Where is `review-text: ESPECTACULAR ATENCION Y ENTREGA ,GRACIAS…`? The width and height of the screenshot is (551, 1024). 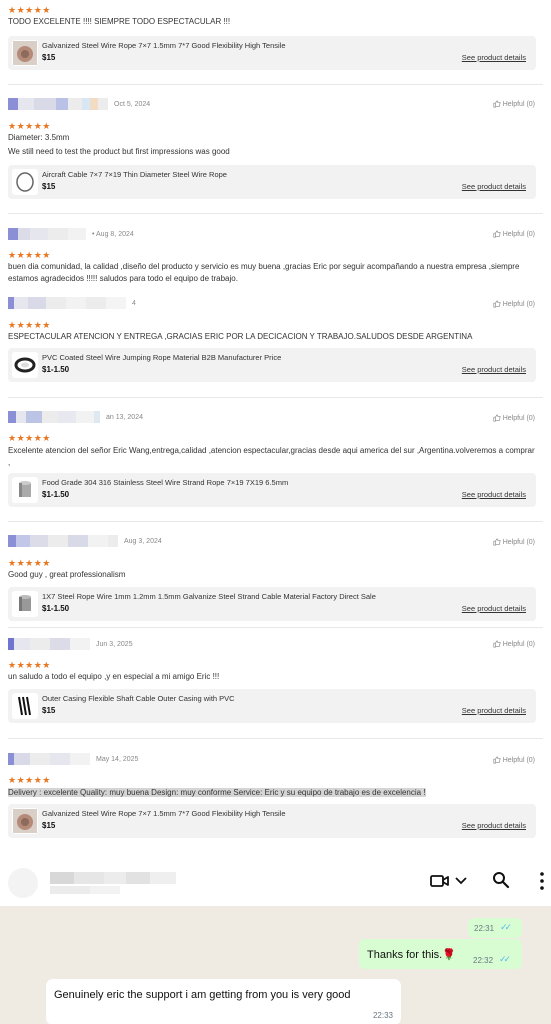
review-text: ESPECTACULAR ATENCION Y ENTREGA ,GRACIAS… is located at coordinates (240, 336).